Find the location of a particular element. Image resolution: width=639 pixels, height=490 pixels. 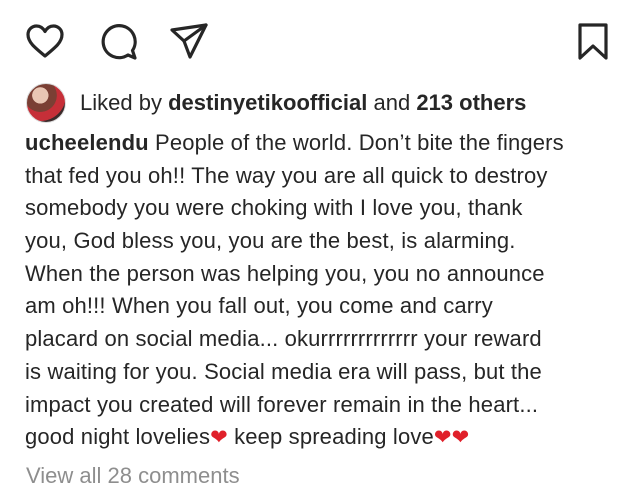

caption-text: keep spreading love is located at coordinates (330, 437).